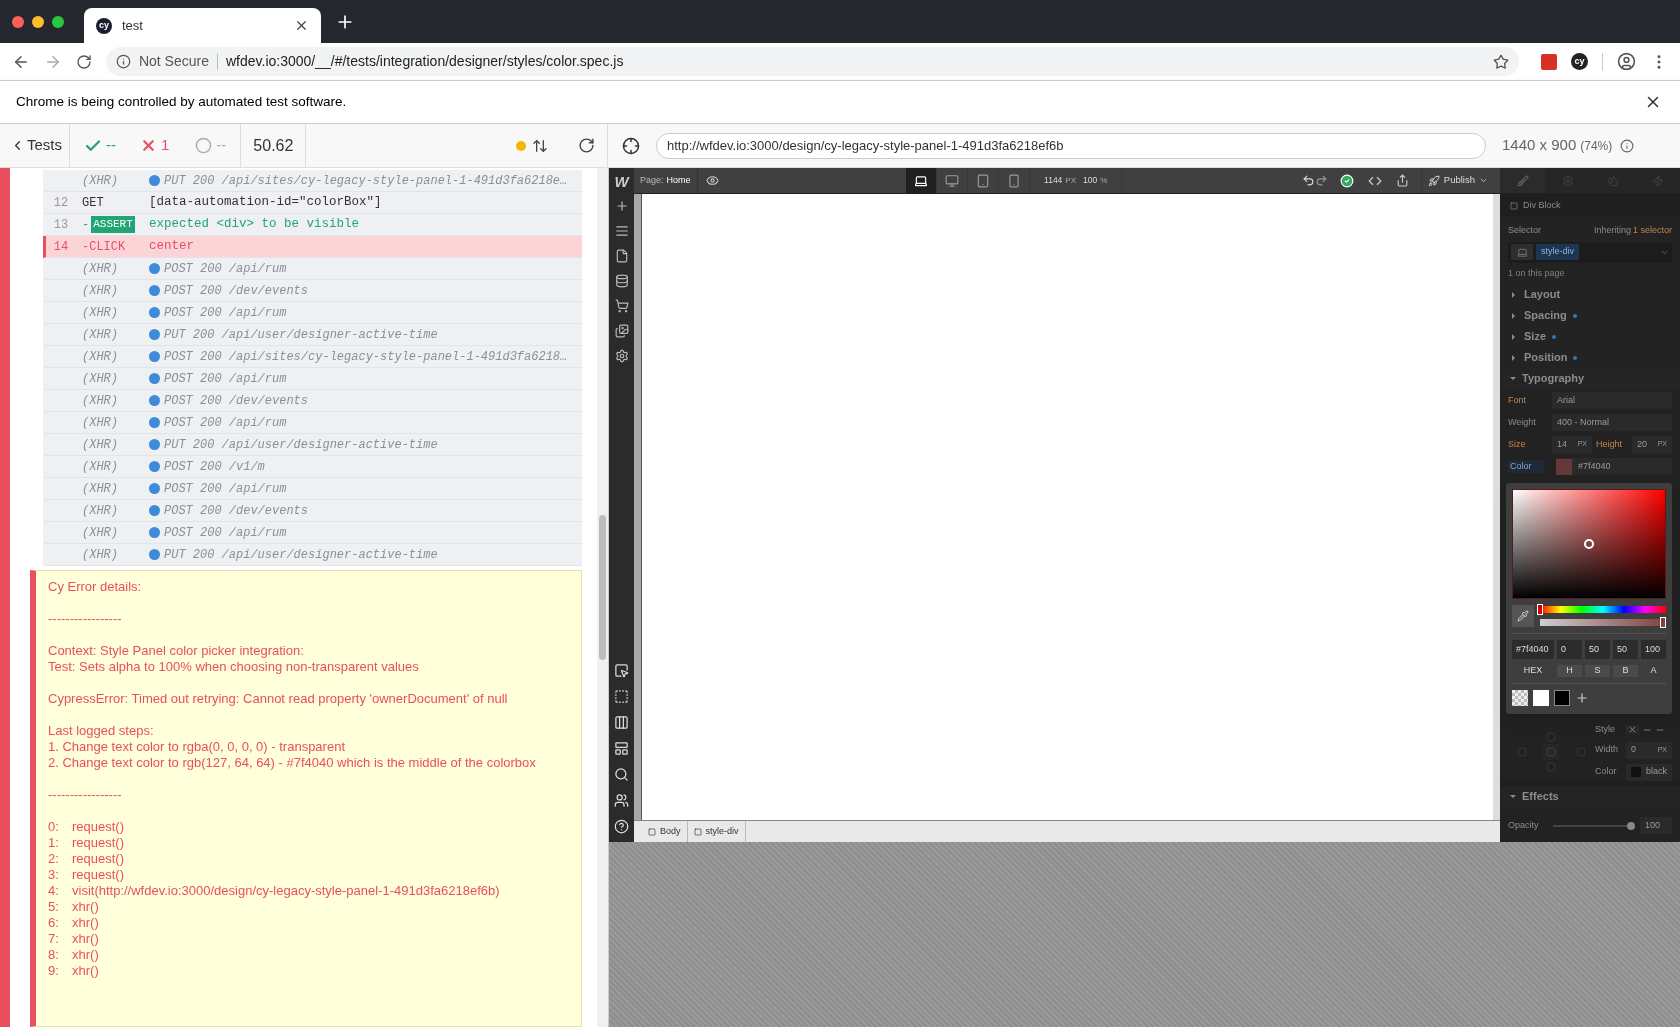 The height and width of the screenshot is (1027, 1680). What do you see at coordinates (1569, 671) in the screenshot?
I see `color-mode-label: H` at bounding box center [1569, 671].